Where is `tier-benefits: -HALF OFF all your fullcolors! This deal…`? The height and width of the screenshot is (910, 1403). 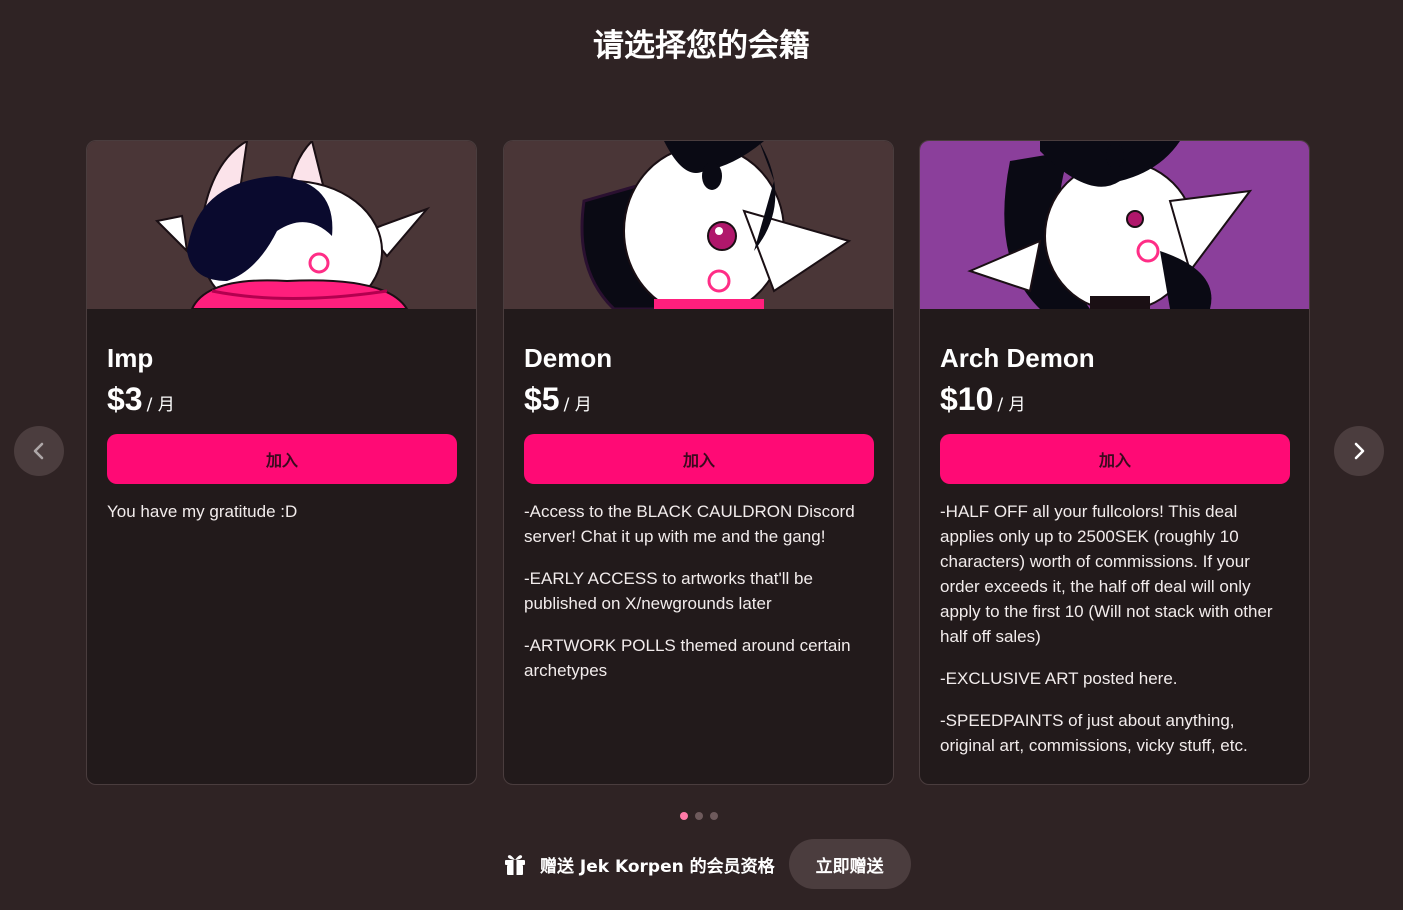 tier-benefits: -HALF OFF all your fullcolors! This deal… is located at coordinates (1114, 628).